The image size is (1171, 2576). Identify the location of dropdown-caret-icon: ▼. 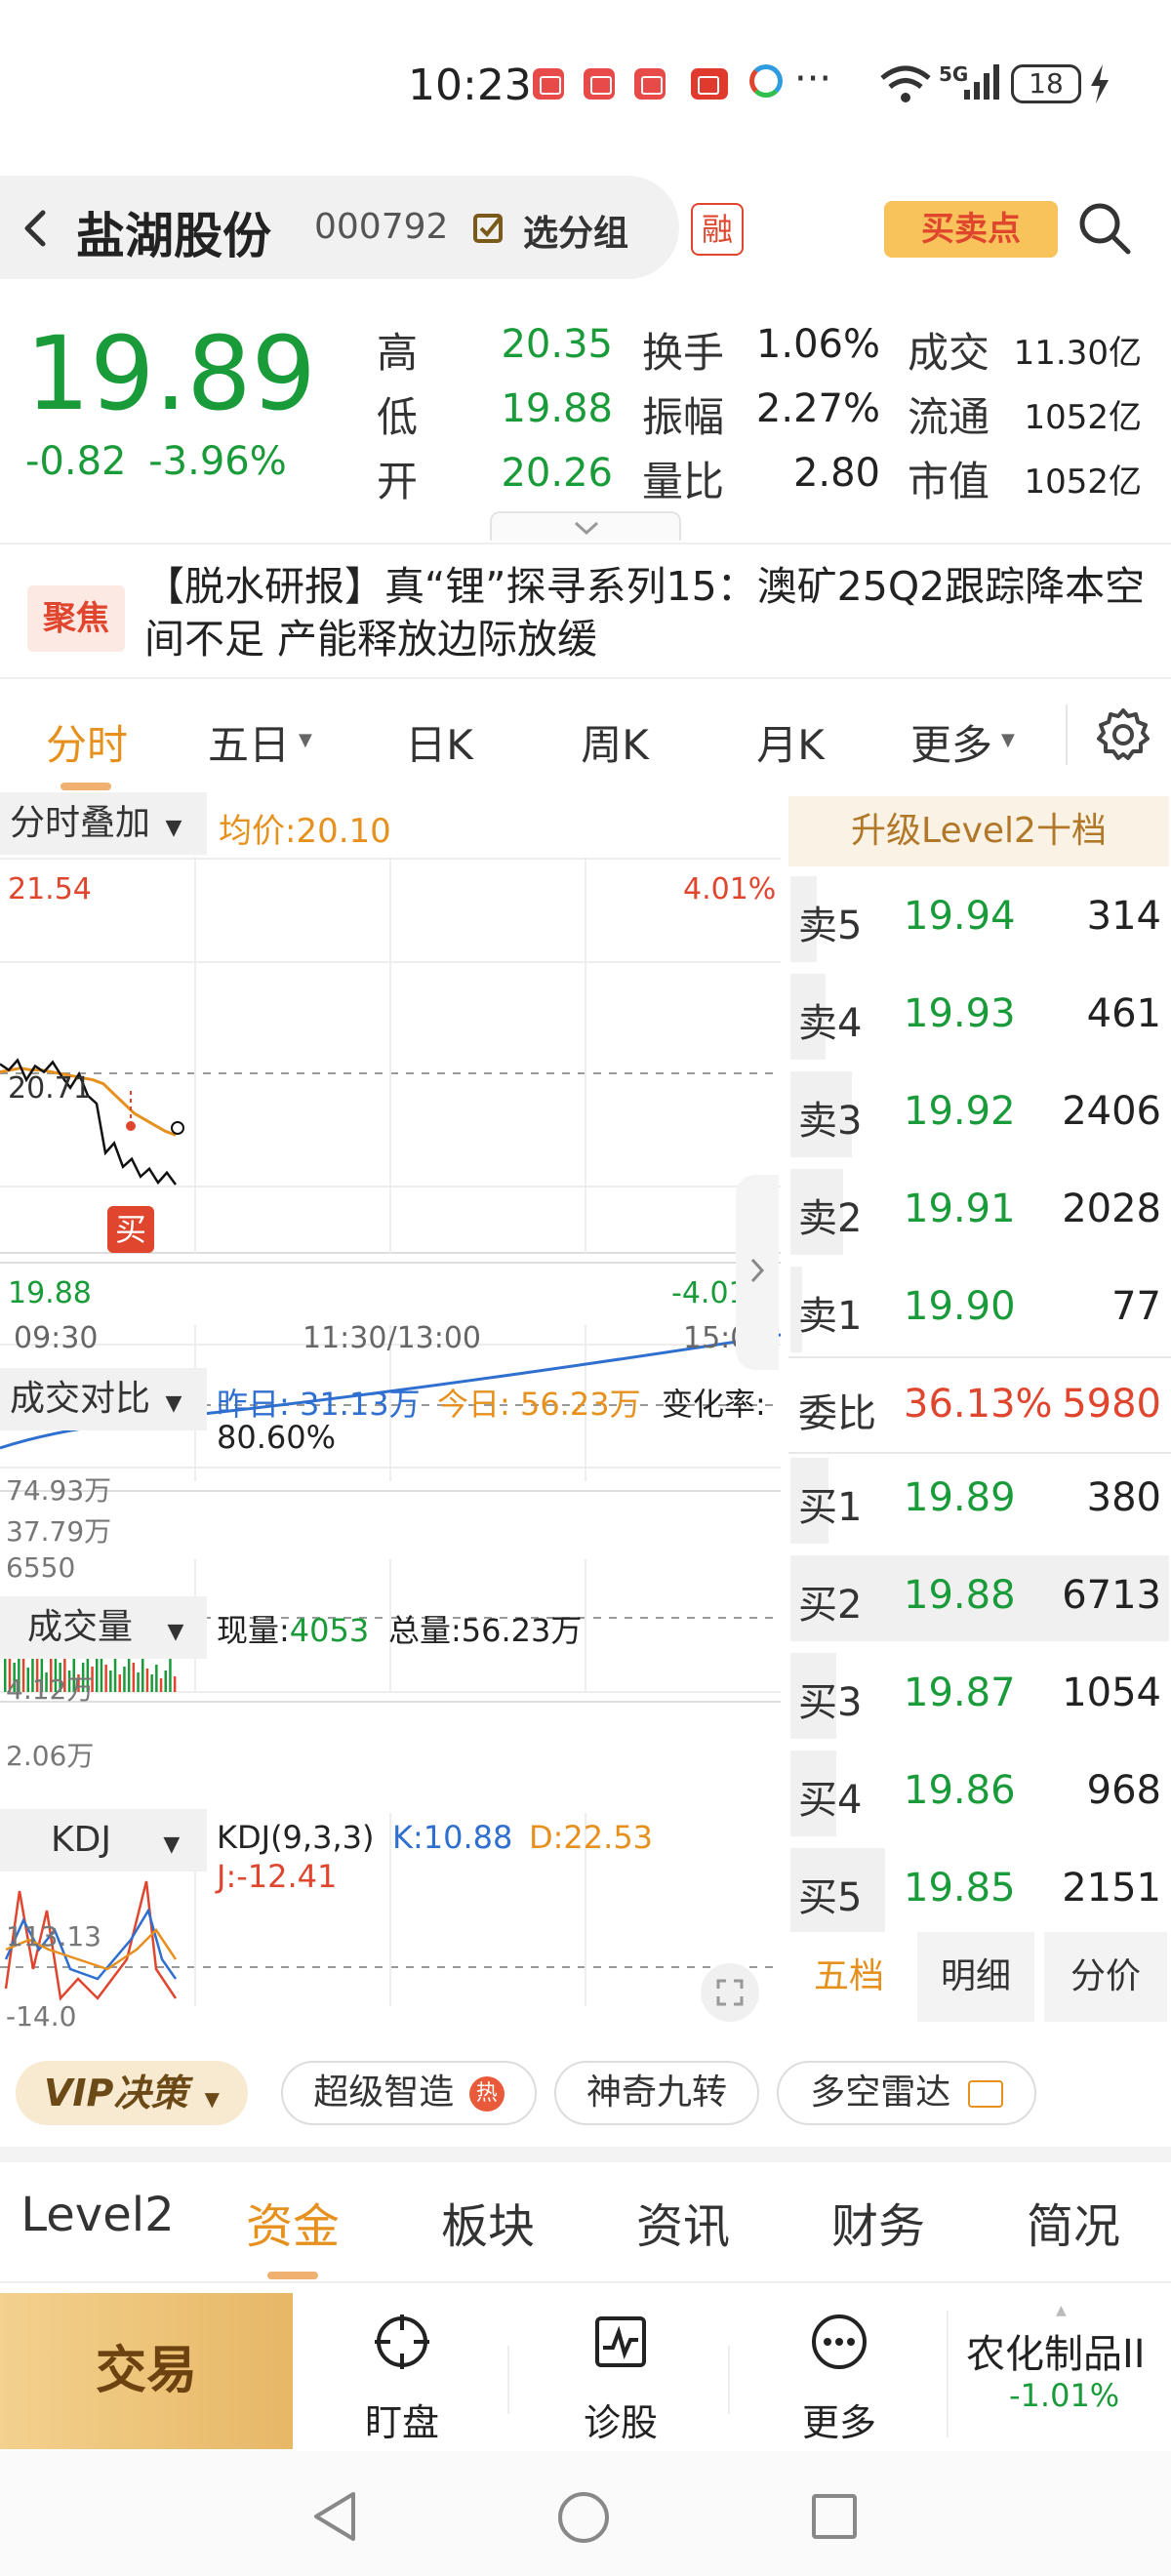
(175, 1632).